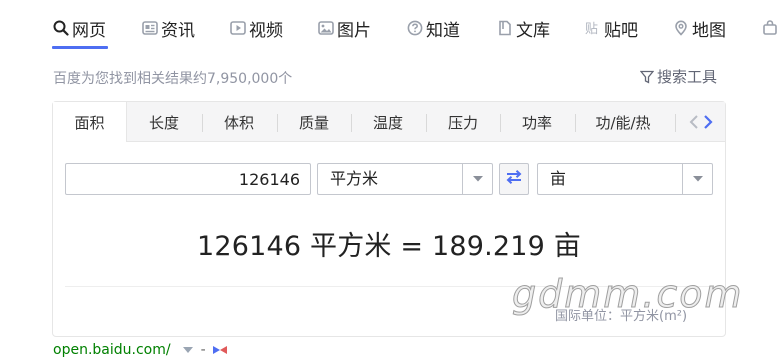 The height and width of the screenshot is (360, 783). What do you see at coordinates (694, 122) in the screenshot?
I see `tabs-prev-arrow-icon` at bounding box center [694, 122].